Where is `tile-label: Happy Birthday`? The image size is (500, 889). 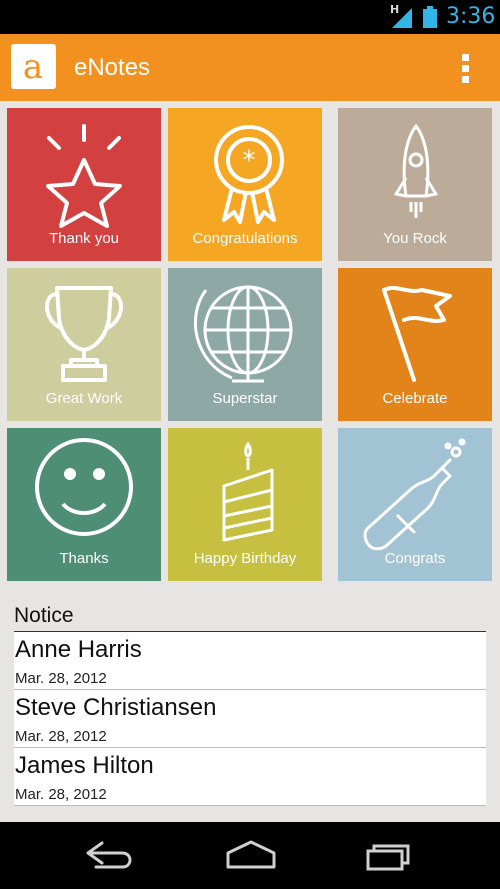 tile-label: Happy Birthday is located at coordinates (245, 558).